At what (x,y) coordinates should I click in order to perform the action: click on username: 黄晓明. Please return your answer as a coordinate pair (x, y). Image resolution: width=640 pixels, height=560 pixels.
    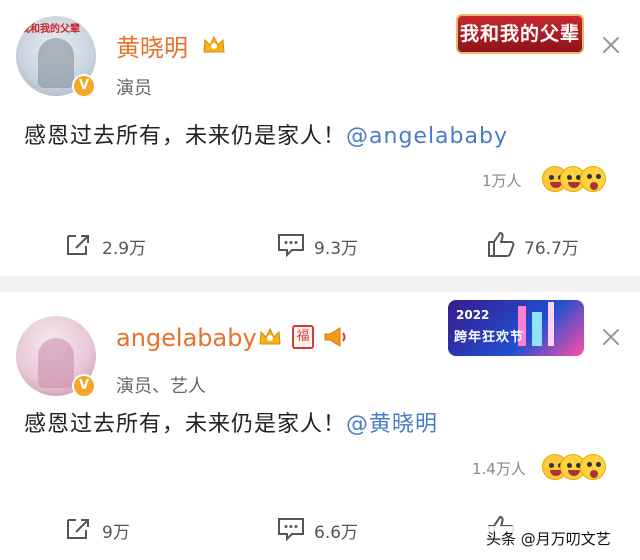
    Looking at the image, I should click on (152, 45).